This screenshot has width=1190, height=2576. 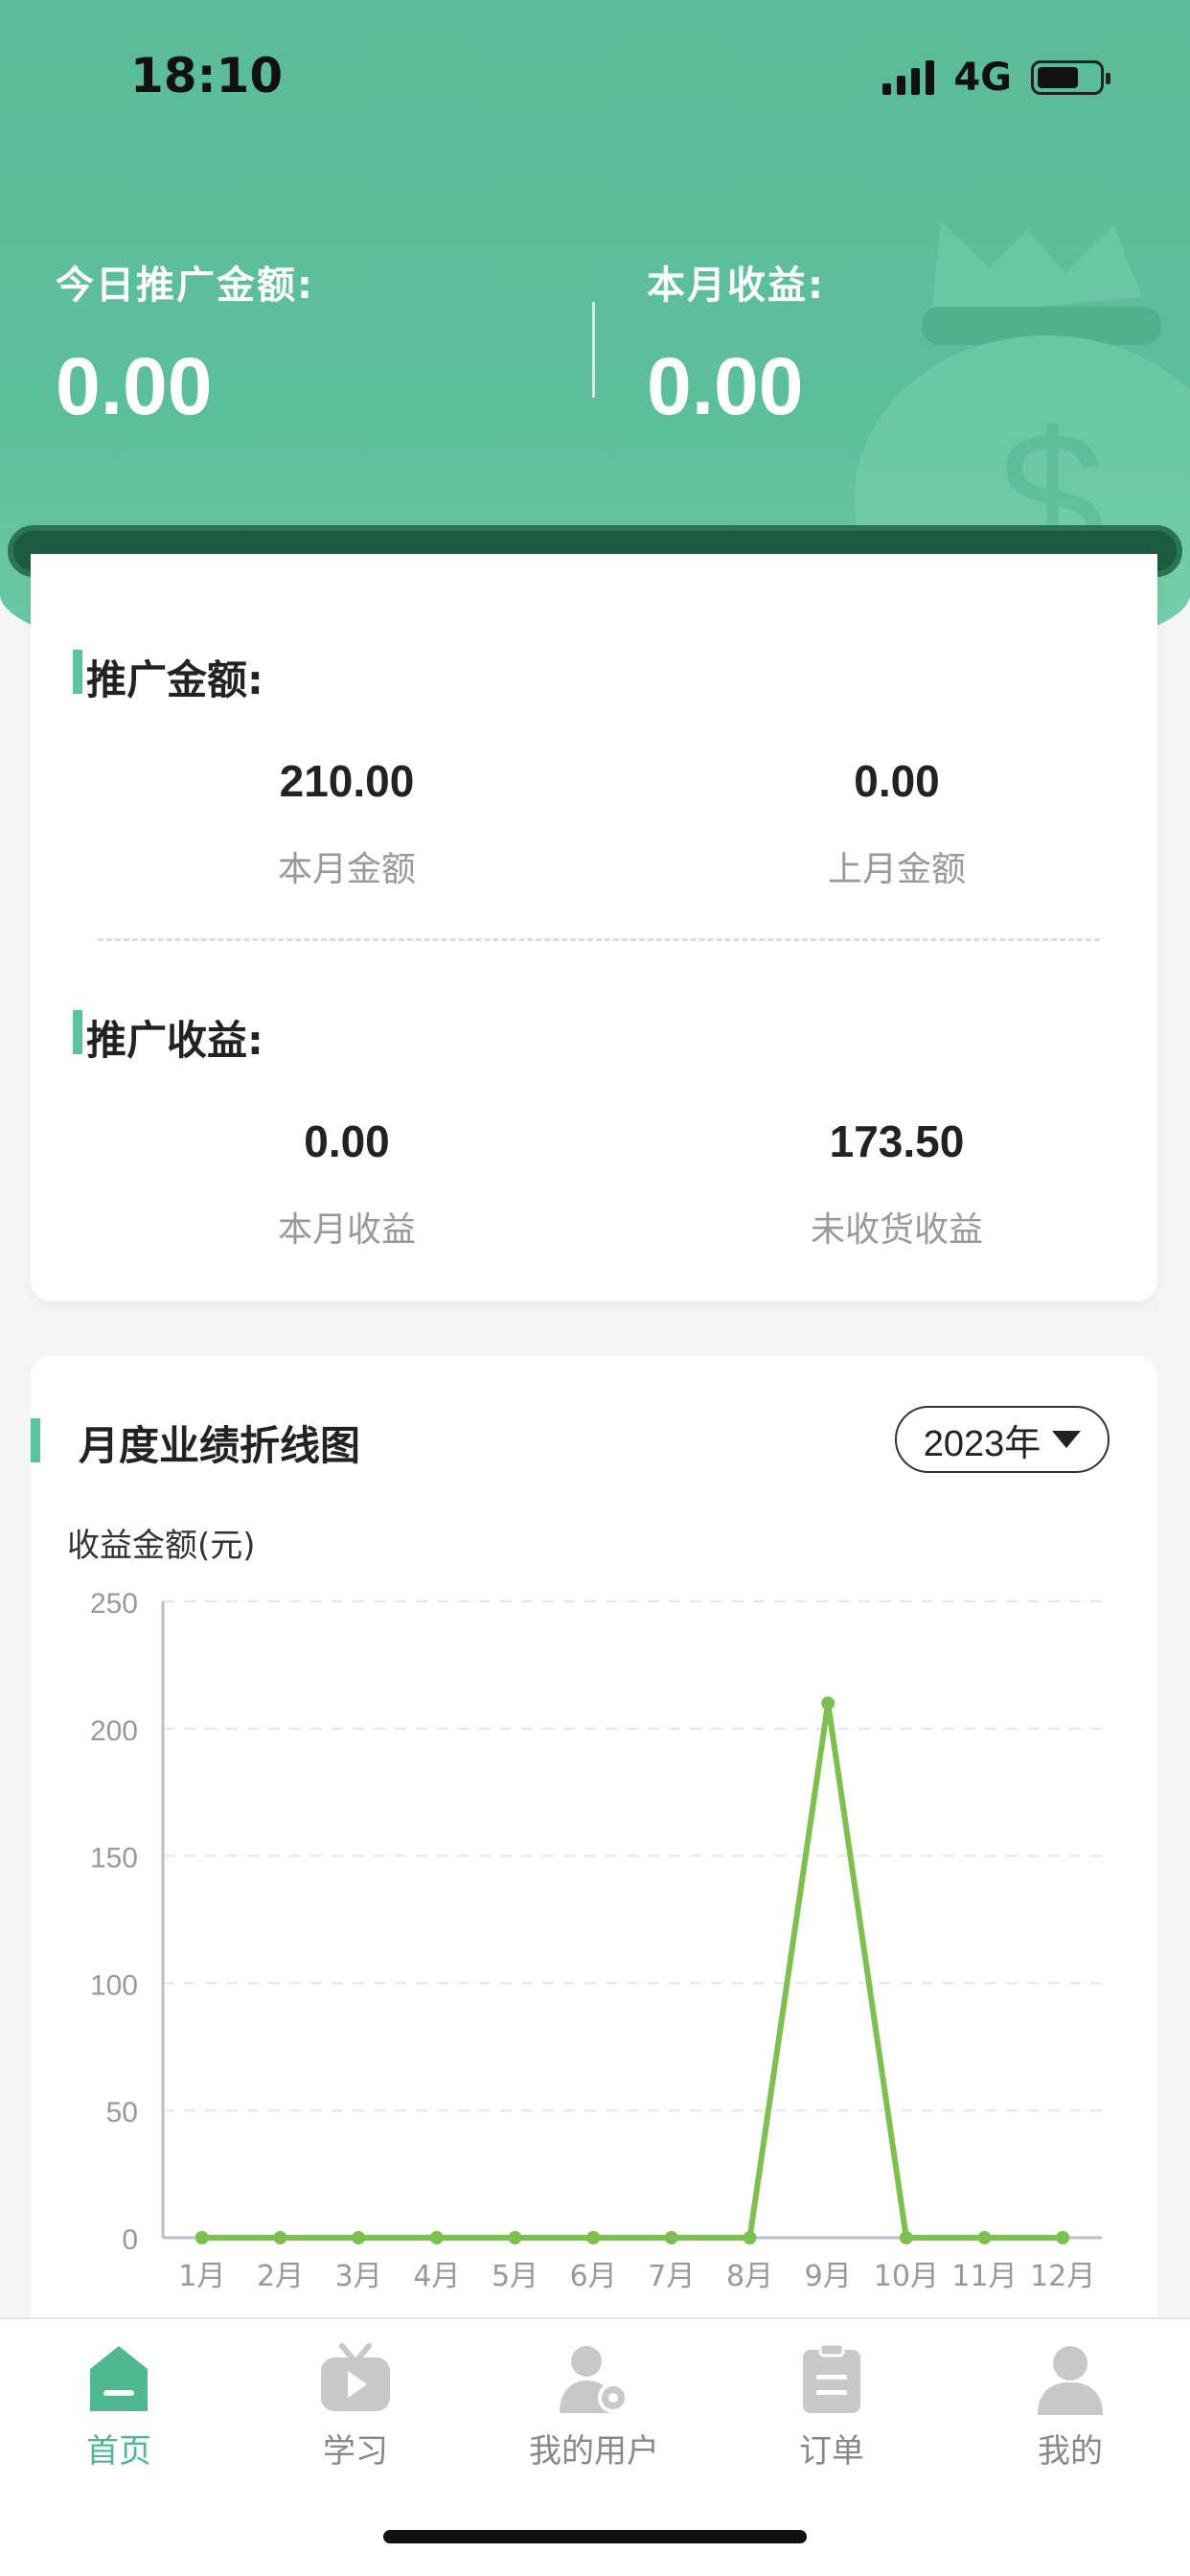 I want to click on divider, so click(x=593, y=350).